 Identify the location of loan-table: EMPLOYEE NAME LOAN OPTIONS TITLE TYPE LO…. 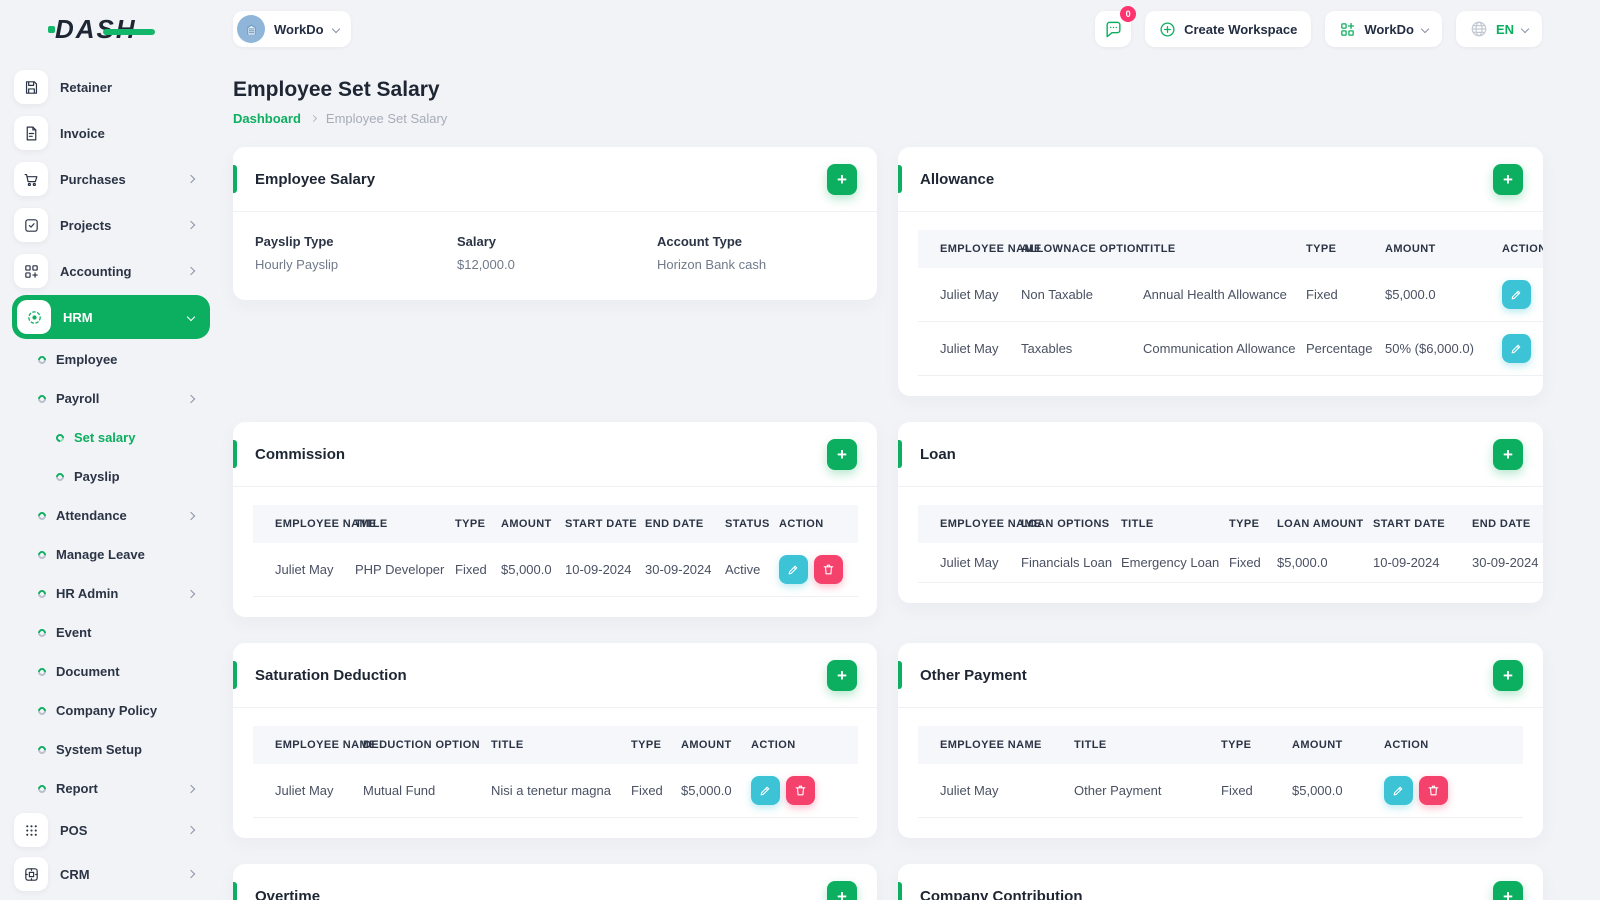
(1230, 544).